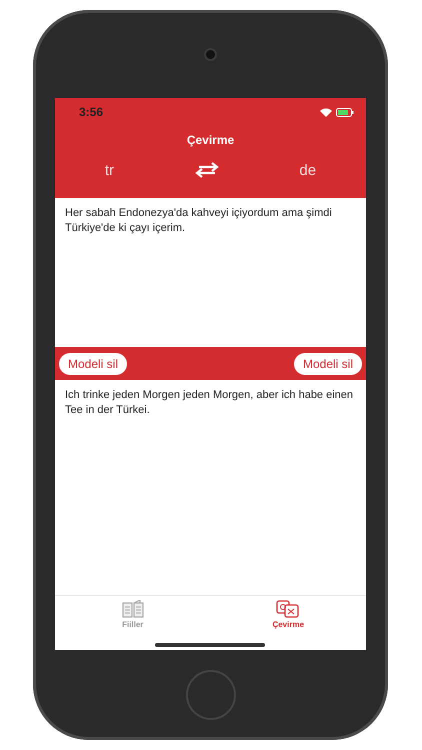 The height and width of the screenshot is (750, 422). Describe the element at coordinates (207, 170) in the screenshot. I see `swap-icon` at that location.